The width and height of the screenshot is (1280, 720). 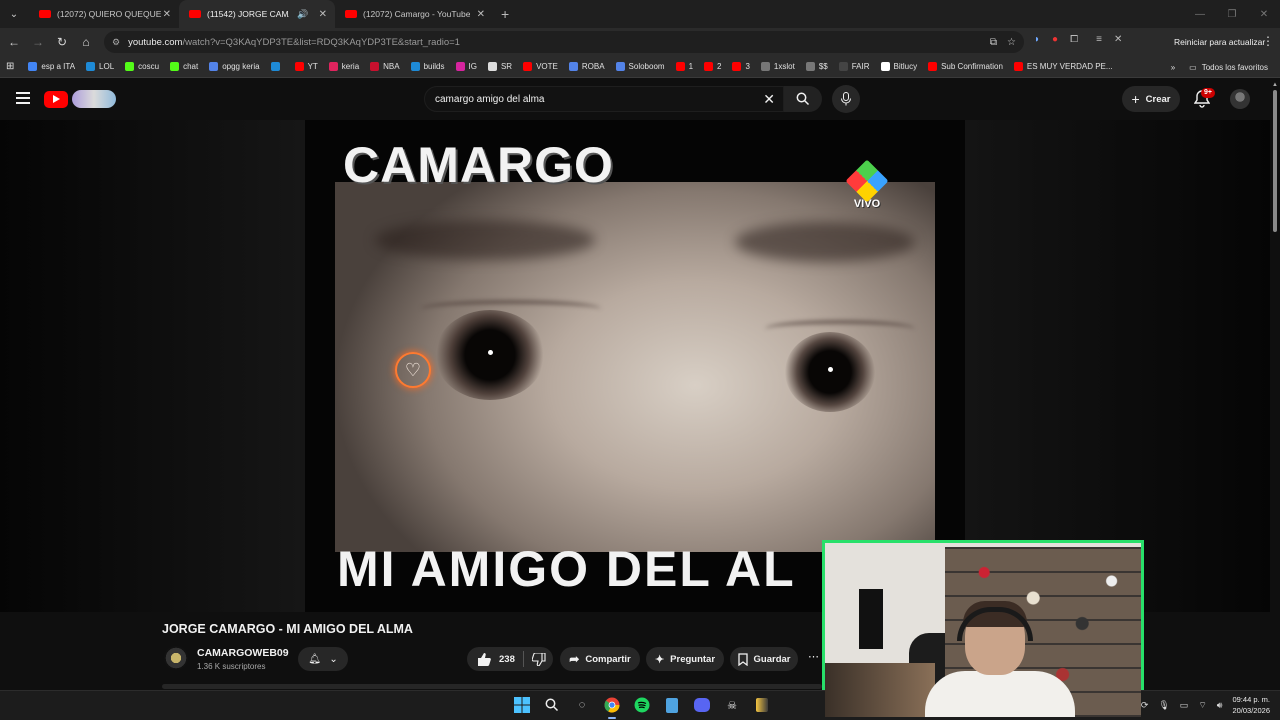 What do you see at coordinates (466, 66) in the screenshot?
I see `bookmark-item: IG` at bounding box center [466, 66].